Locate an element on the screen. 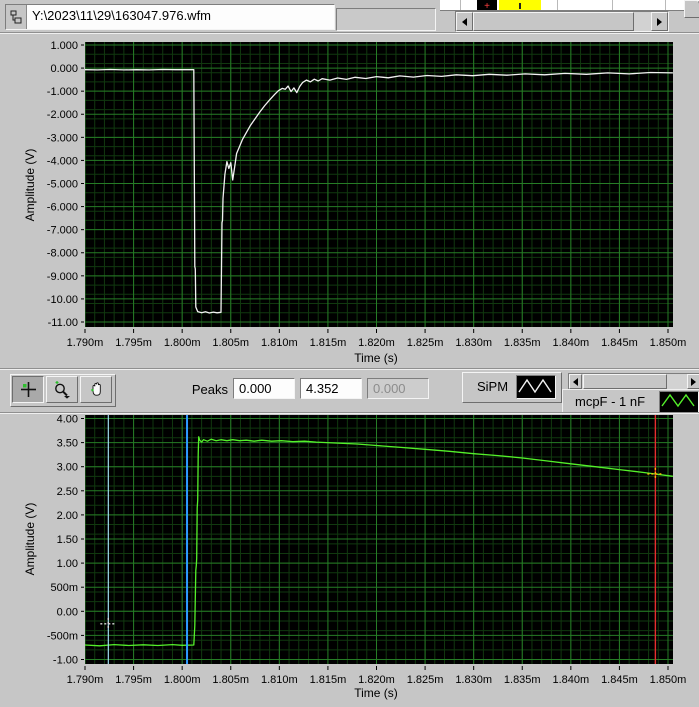  cursor-active-cell is located at coordinates (520, 5).